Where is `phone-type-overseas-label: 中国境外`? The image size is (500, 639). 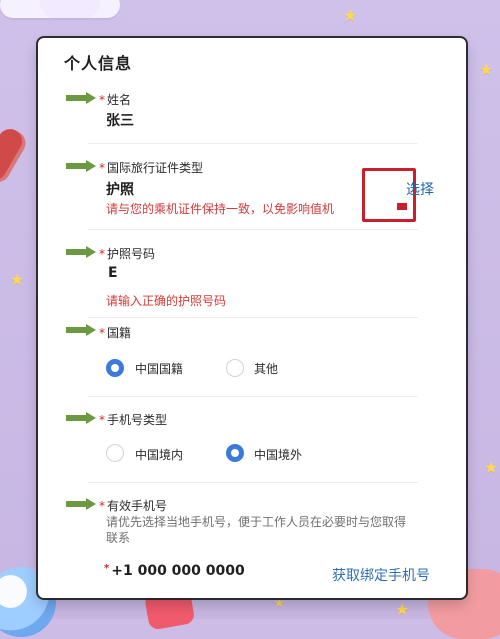 phone-type-overseas-label: 中国境外 is located at coordinates (278, 454).